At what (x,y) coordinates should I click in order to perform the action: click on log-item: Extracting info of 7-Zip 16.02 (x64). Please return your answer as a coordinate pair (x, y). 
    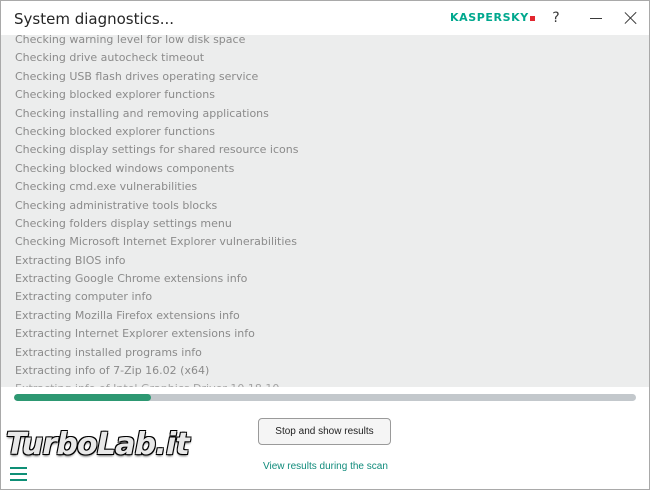
    Looking at the image, I should click on (112, 371).